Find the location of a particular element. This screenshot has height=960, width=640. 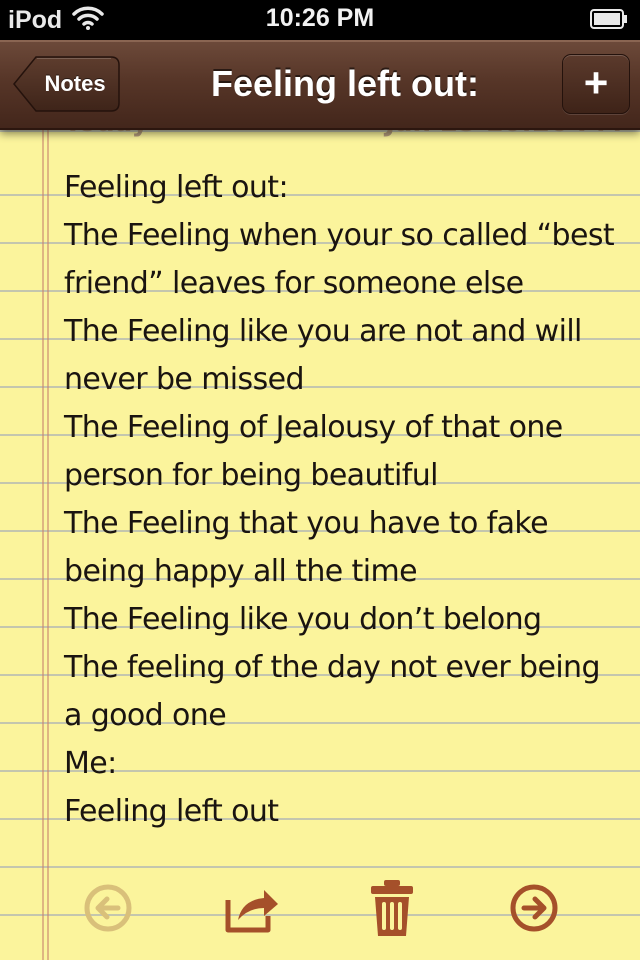

navigation-bar: Notes Feeling left out: + is located at coordinates (320, 85).